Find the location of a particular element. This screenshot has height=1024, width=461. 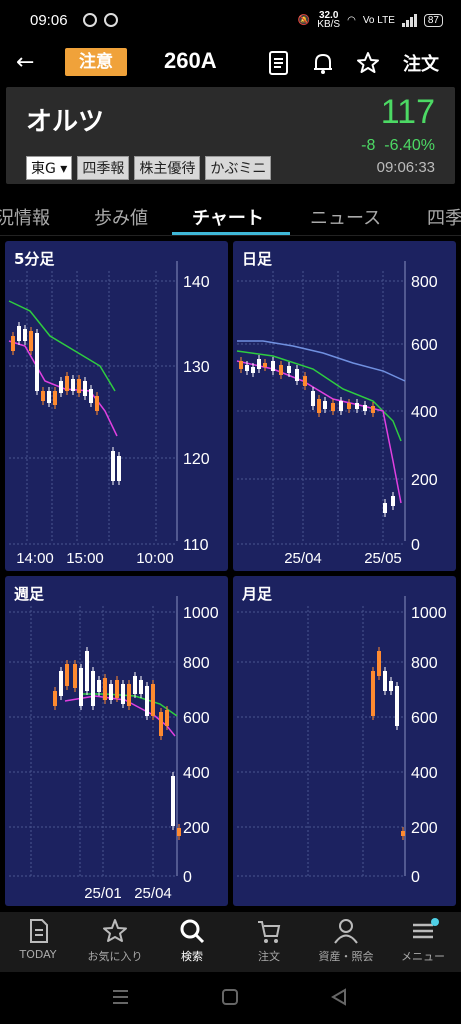

nav-bar: ← 注意 260A 注文 is located at coordinates (230, 63).